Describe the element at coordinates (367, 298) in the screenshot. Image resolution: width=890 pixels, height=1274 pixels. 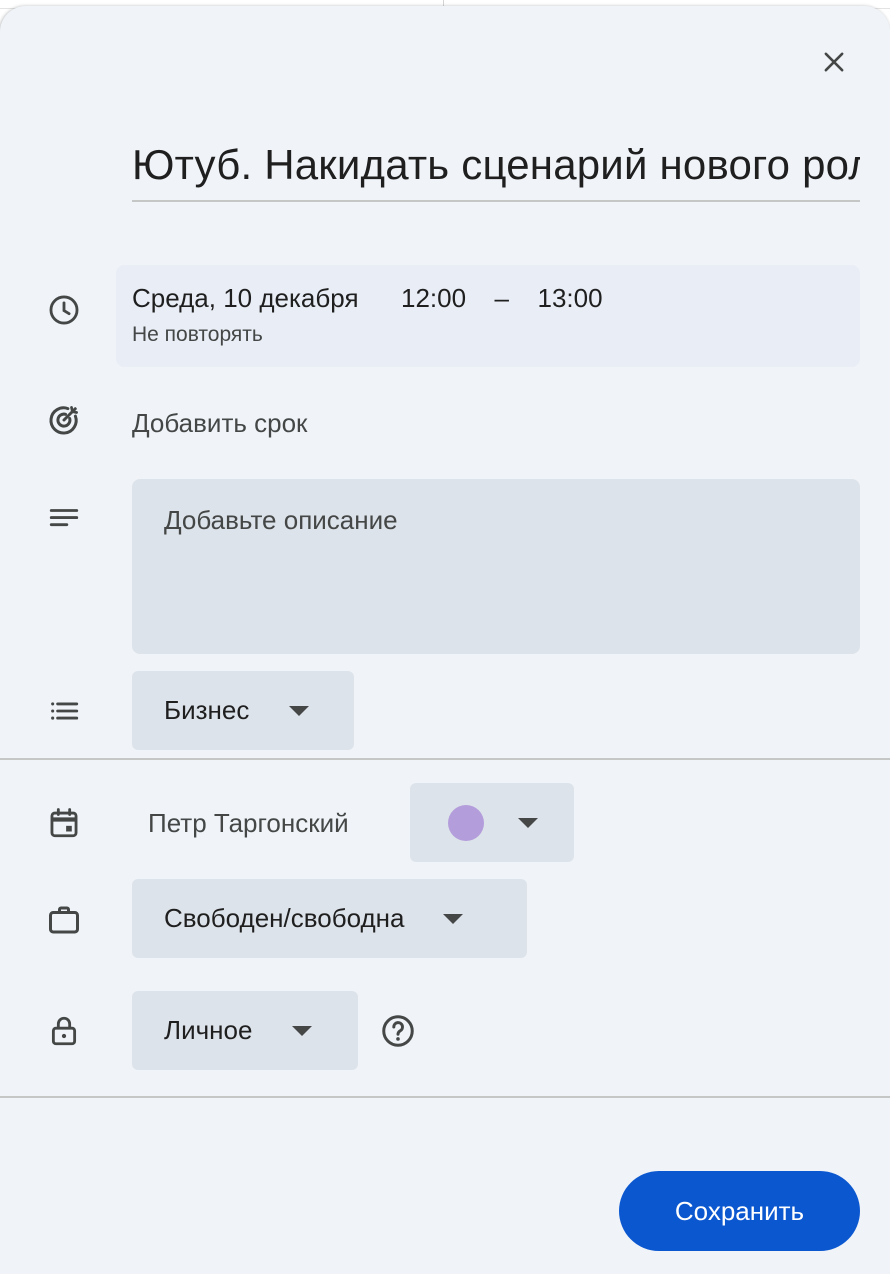
I see `datetime-line: Среда, 10 декабря 12:00 – 13:00` at that location.